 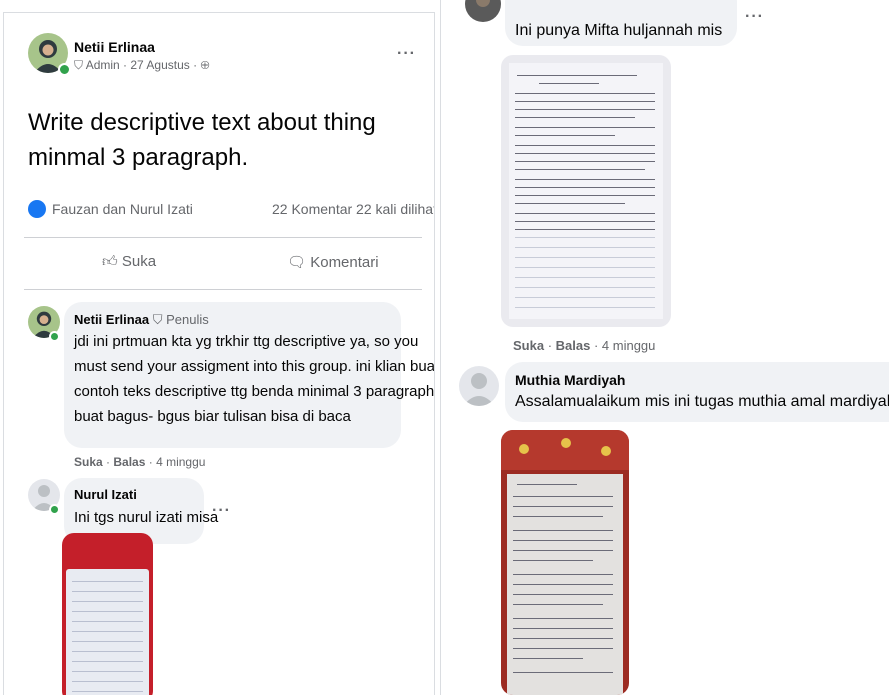 I want to click on commenter-avatar, so click(x=483, y=11).